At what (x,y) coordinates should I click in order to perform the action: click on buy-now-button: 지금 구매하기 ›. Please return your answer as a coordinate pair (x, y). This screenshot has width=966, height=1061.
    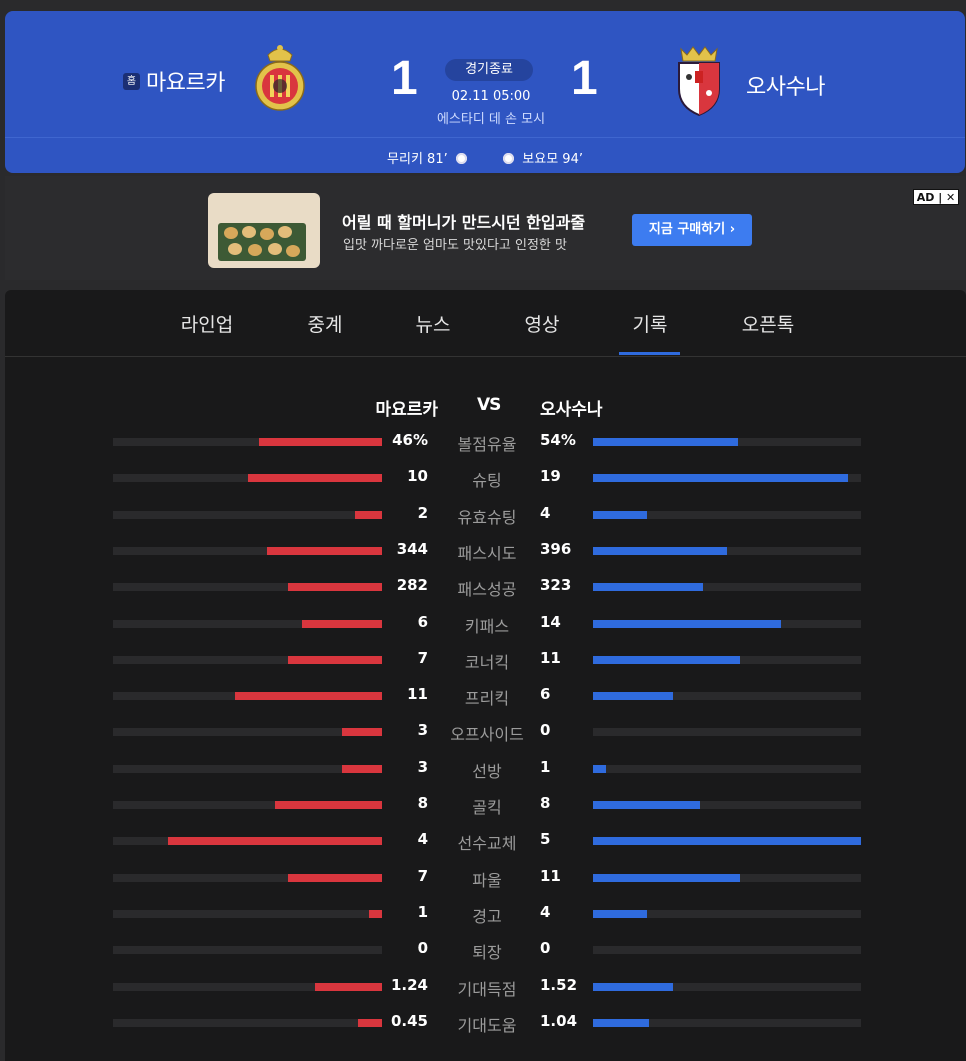
    Looking at the image, I should click on (692, 230).